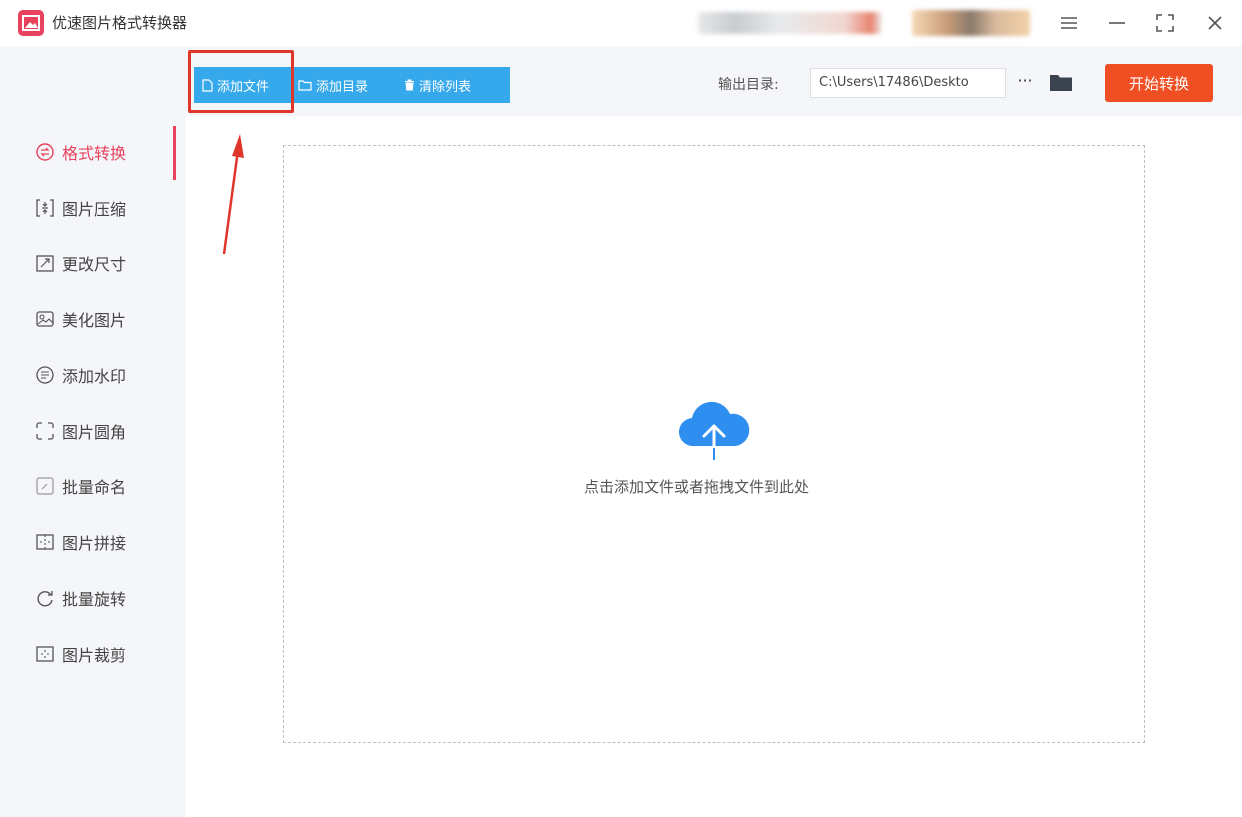 This screenshot has height=817, width=1242. Describe the element at coordinates (94, 320) in the screenshot. I see `sidebar-item-label: 美化图片` at that location.